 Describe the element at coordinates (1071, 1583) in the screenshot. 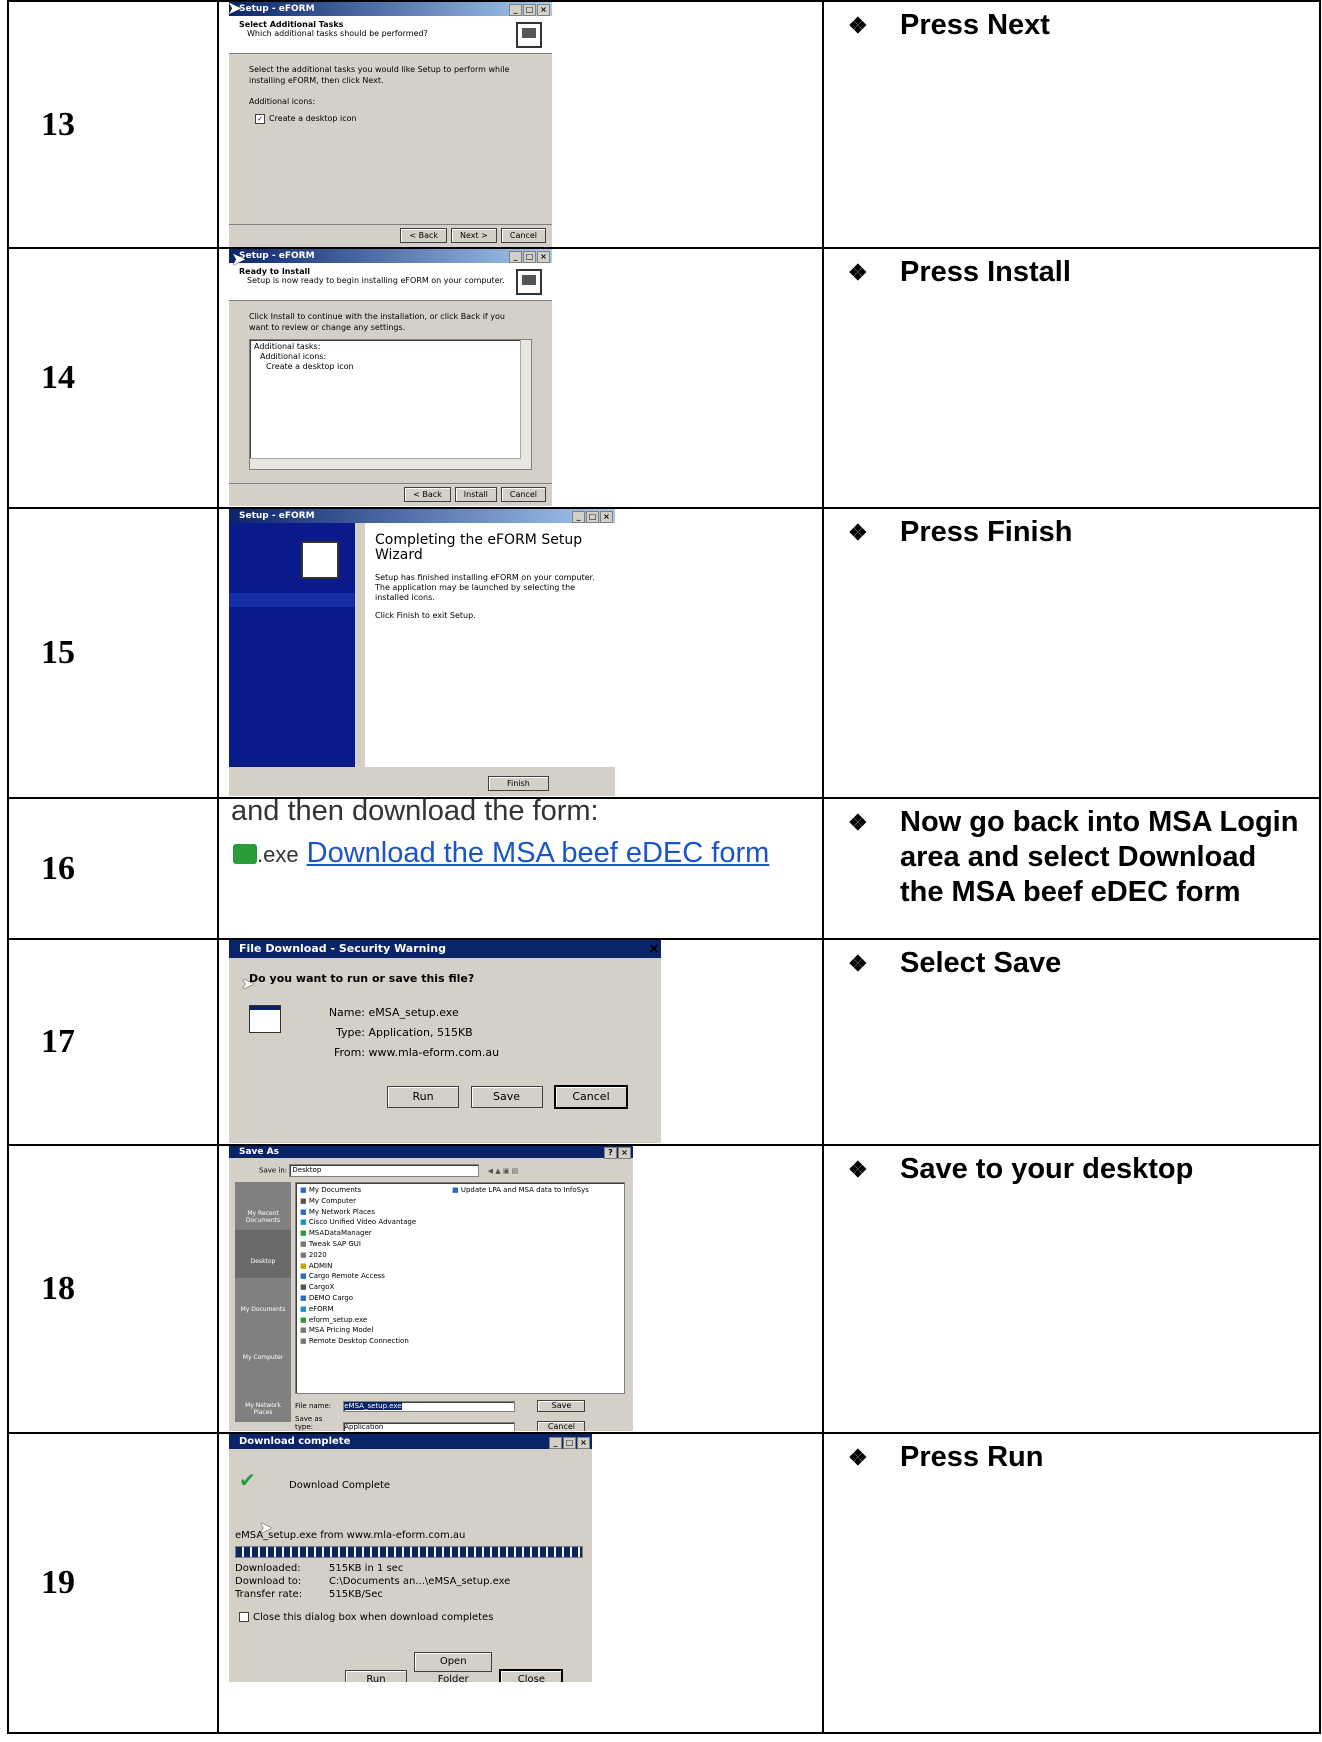

I see `instruction-cell: ❖ Press Run` at that location.